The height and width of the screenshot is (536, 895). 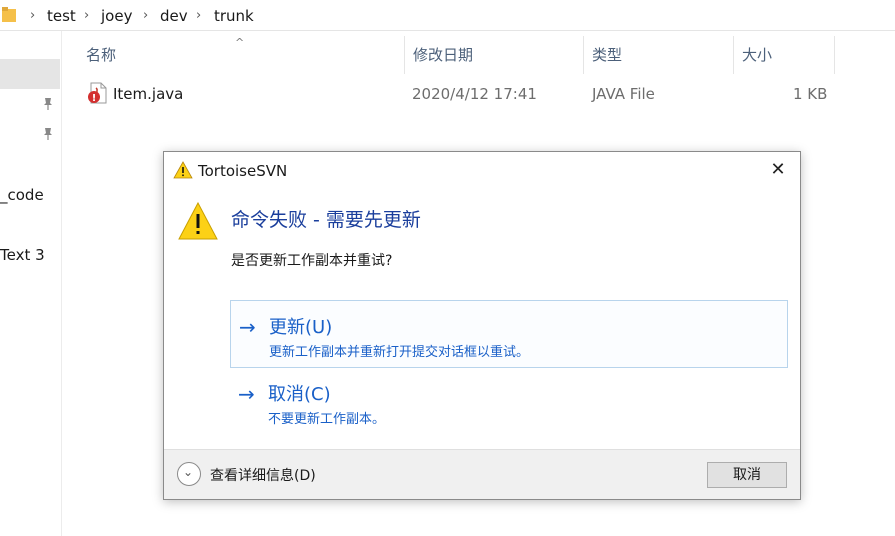 What do you see at coordinates (9, 14) in the screenshot?
I see `folder-icon` at bounding box center [9, 14].